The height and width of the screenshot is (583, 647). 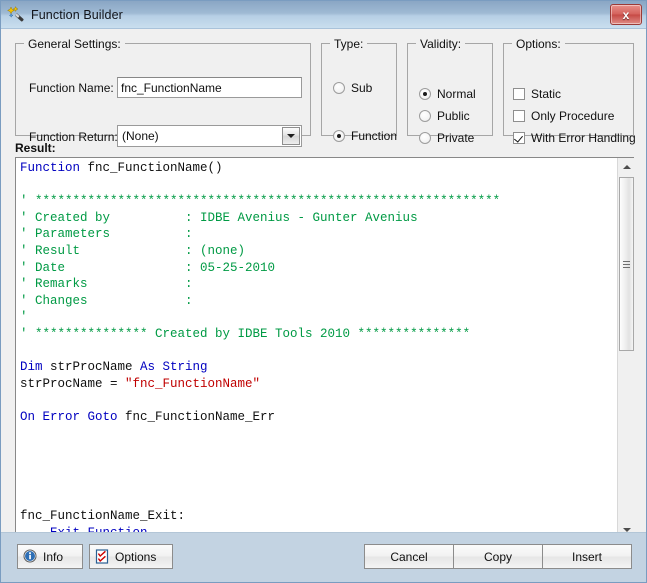 I want to click on checkbox-checked-icon, so click(x=519, y=138).